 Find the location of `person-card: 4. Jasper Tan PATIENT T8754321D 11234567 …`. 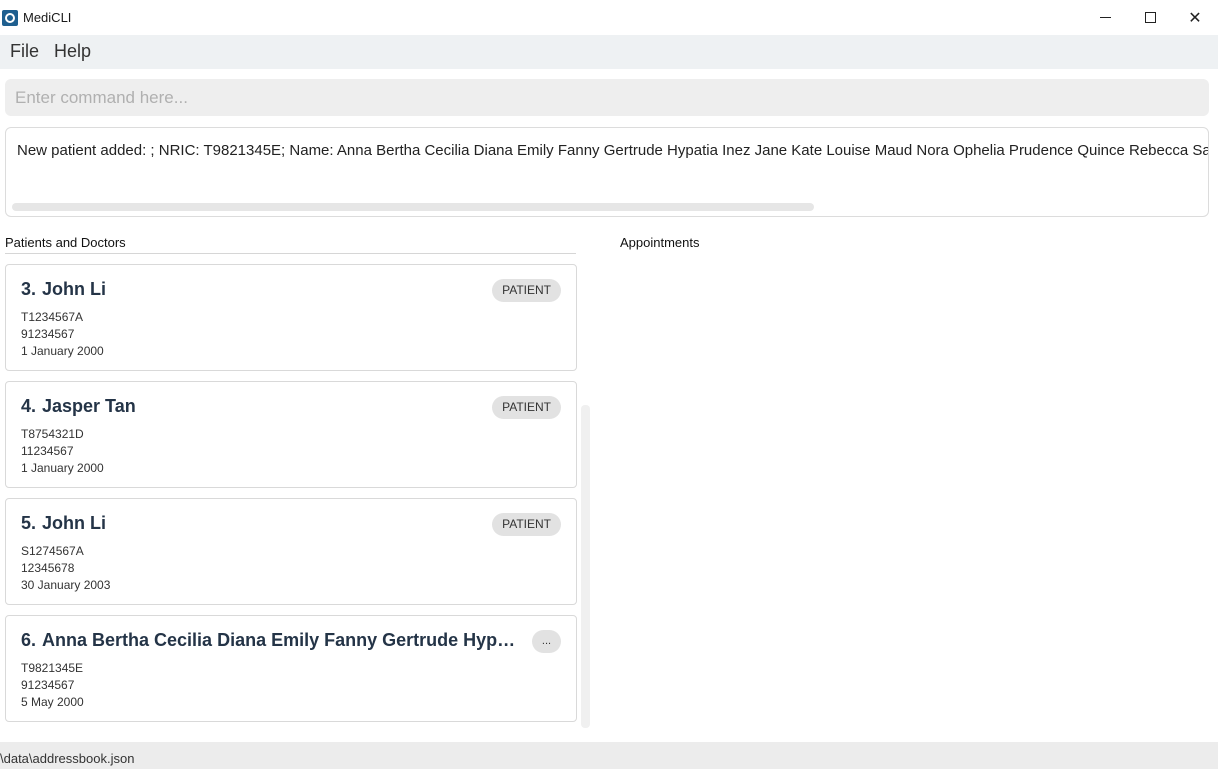

person-card: 4. Jasper Tan PATIENT T8754321D 11234567 … is located at coordinates (291, 434).